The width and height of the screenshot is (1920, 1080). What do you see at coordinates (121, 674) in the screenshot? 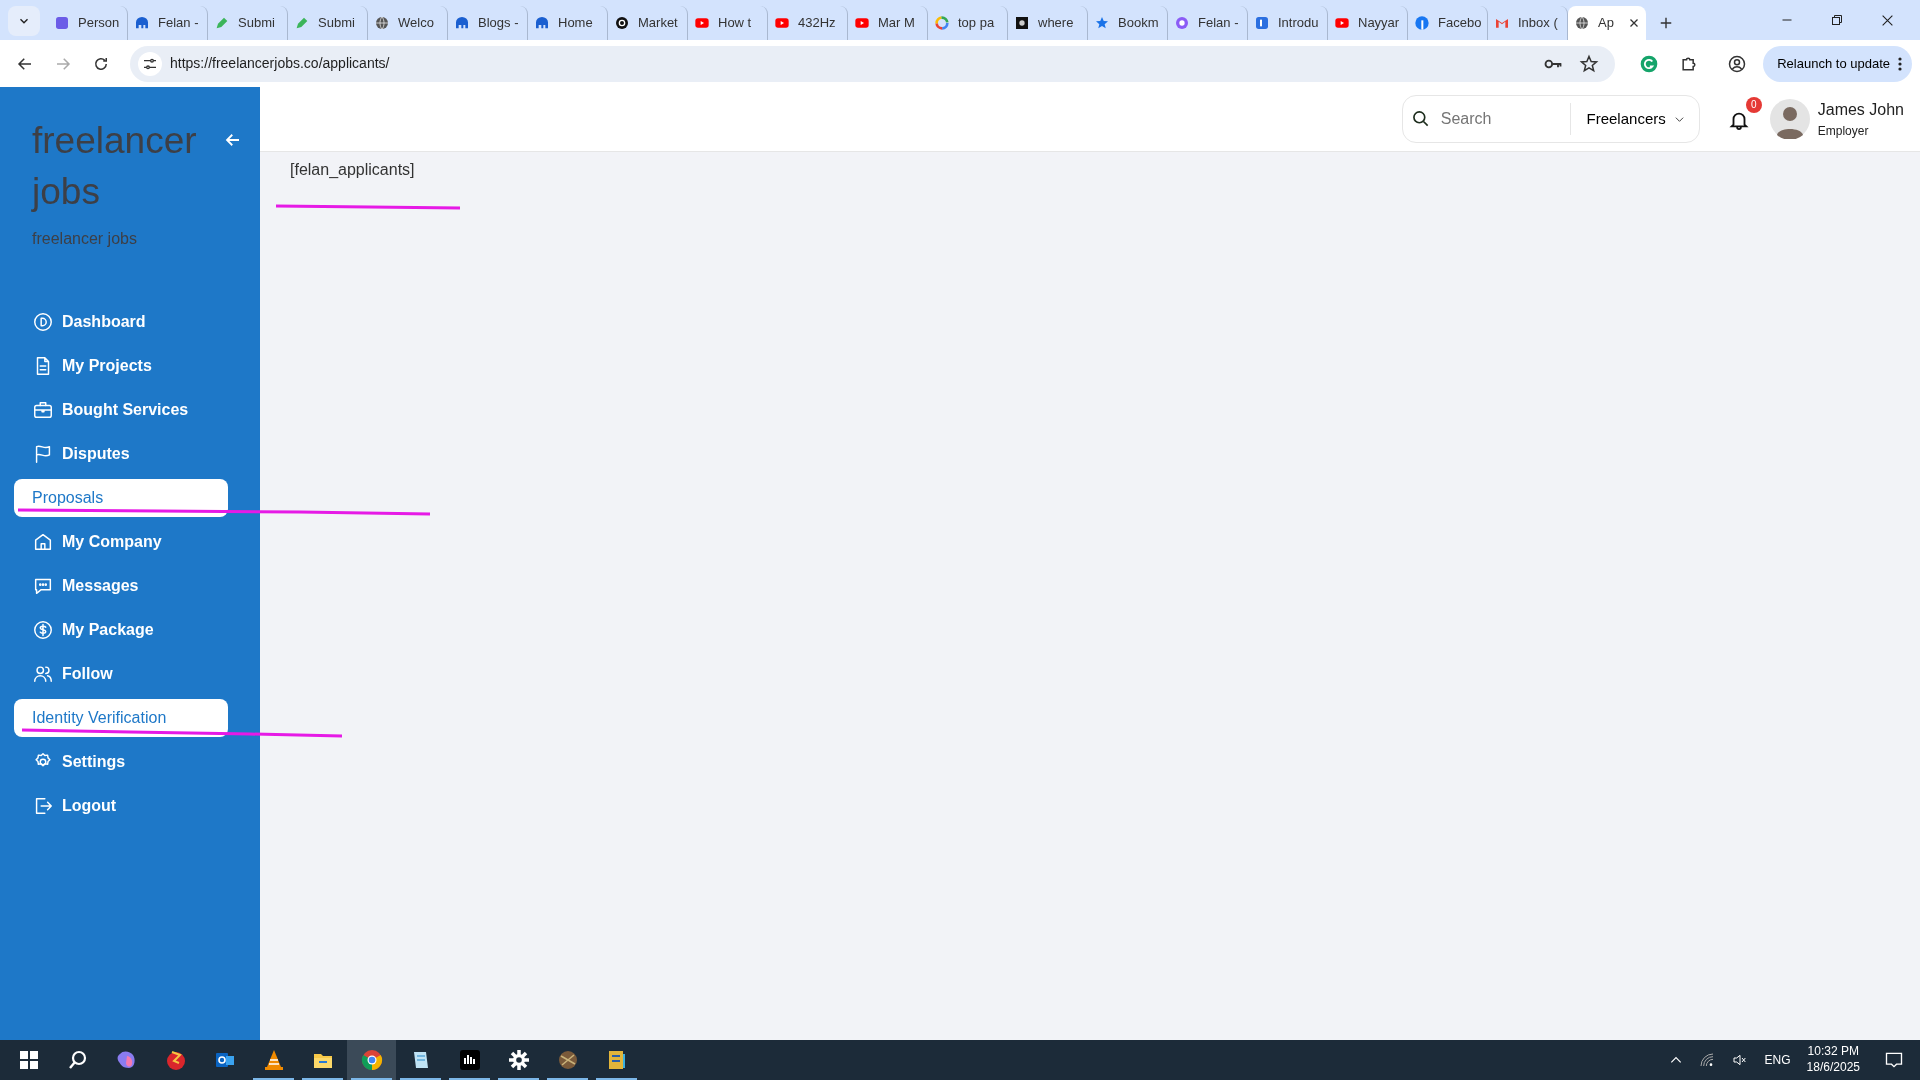
I see `sidebar-item: Follow` at bounding box center [121, 674].